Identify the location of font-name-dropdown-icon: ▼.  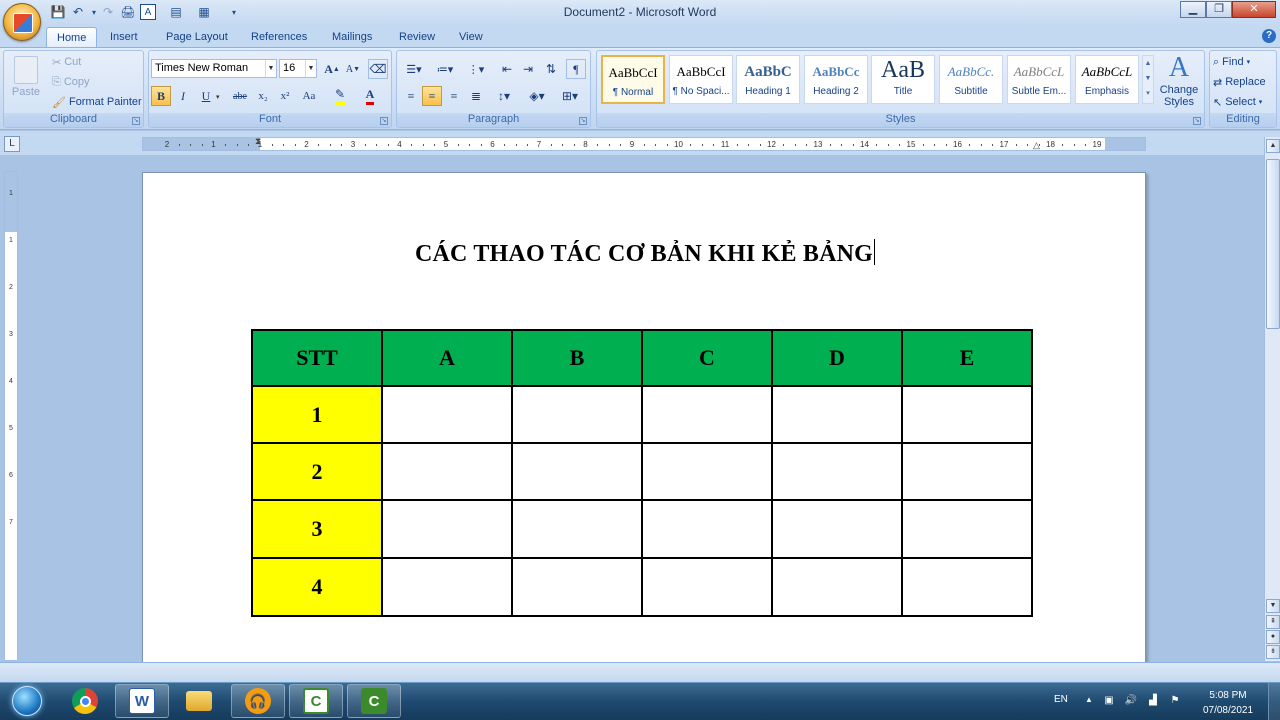
(270, 68).